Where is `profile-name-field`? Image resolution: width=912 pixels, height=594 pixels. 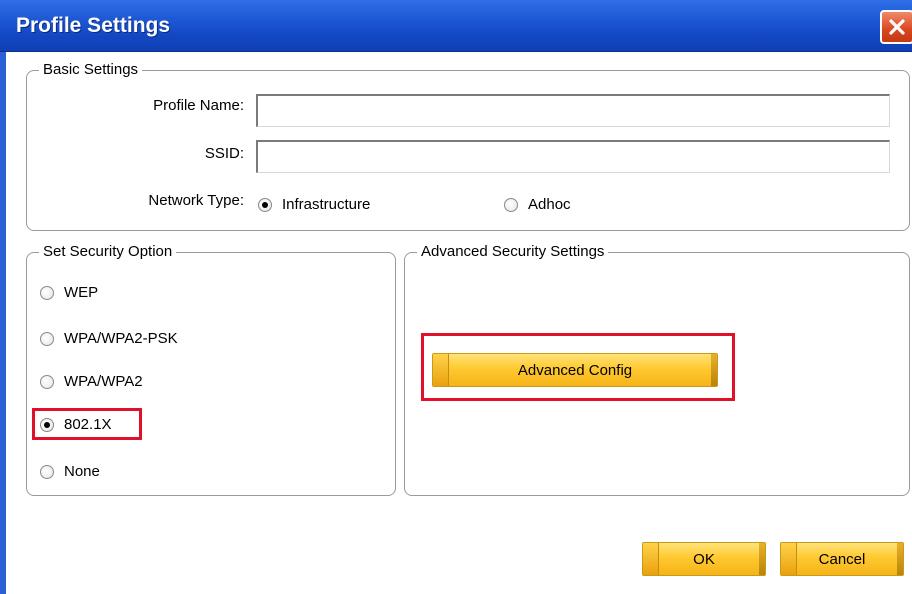
profile-name-field is located at coordinates (573, 110).